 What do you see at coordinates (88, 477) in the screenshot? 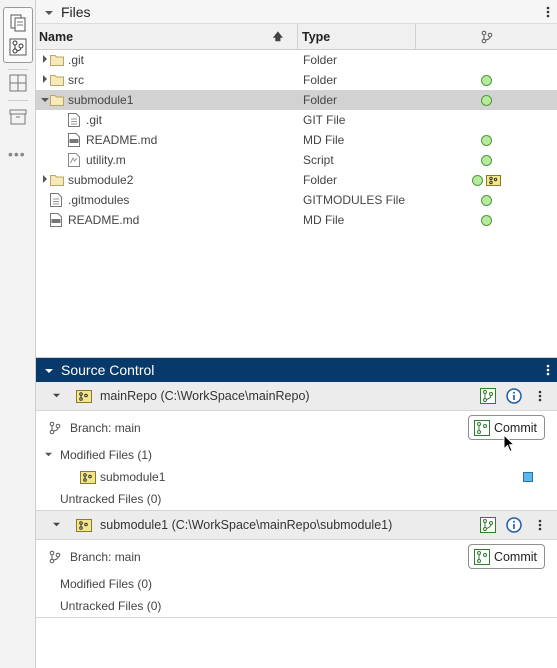
I see `submodule-icon` at bounding box center [88, 477].